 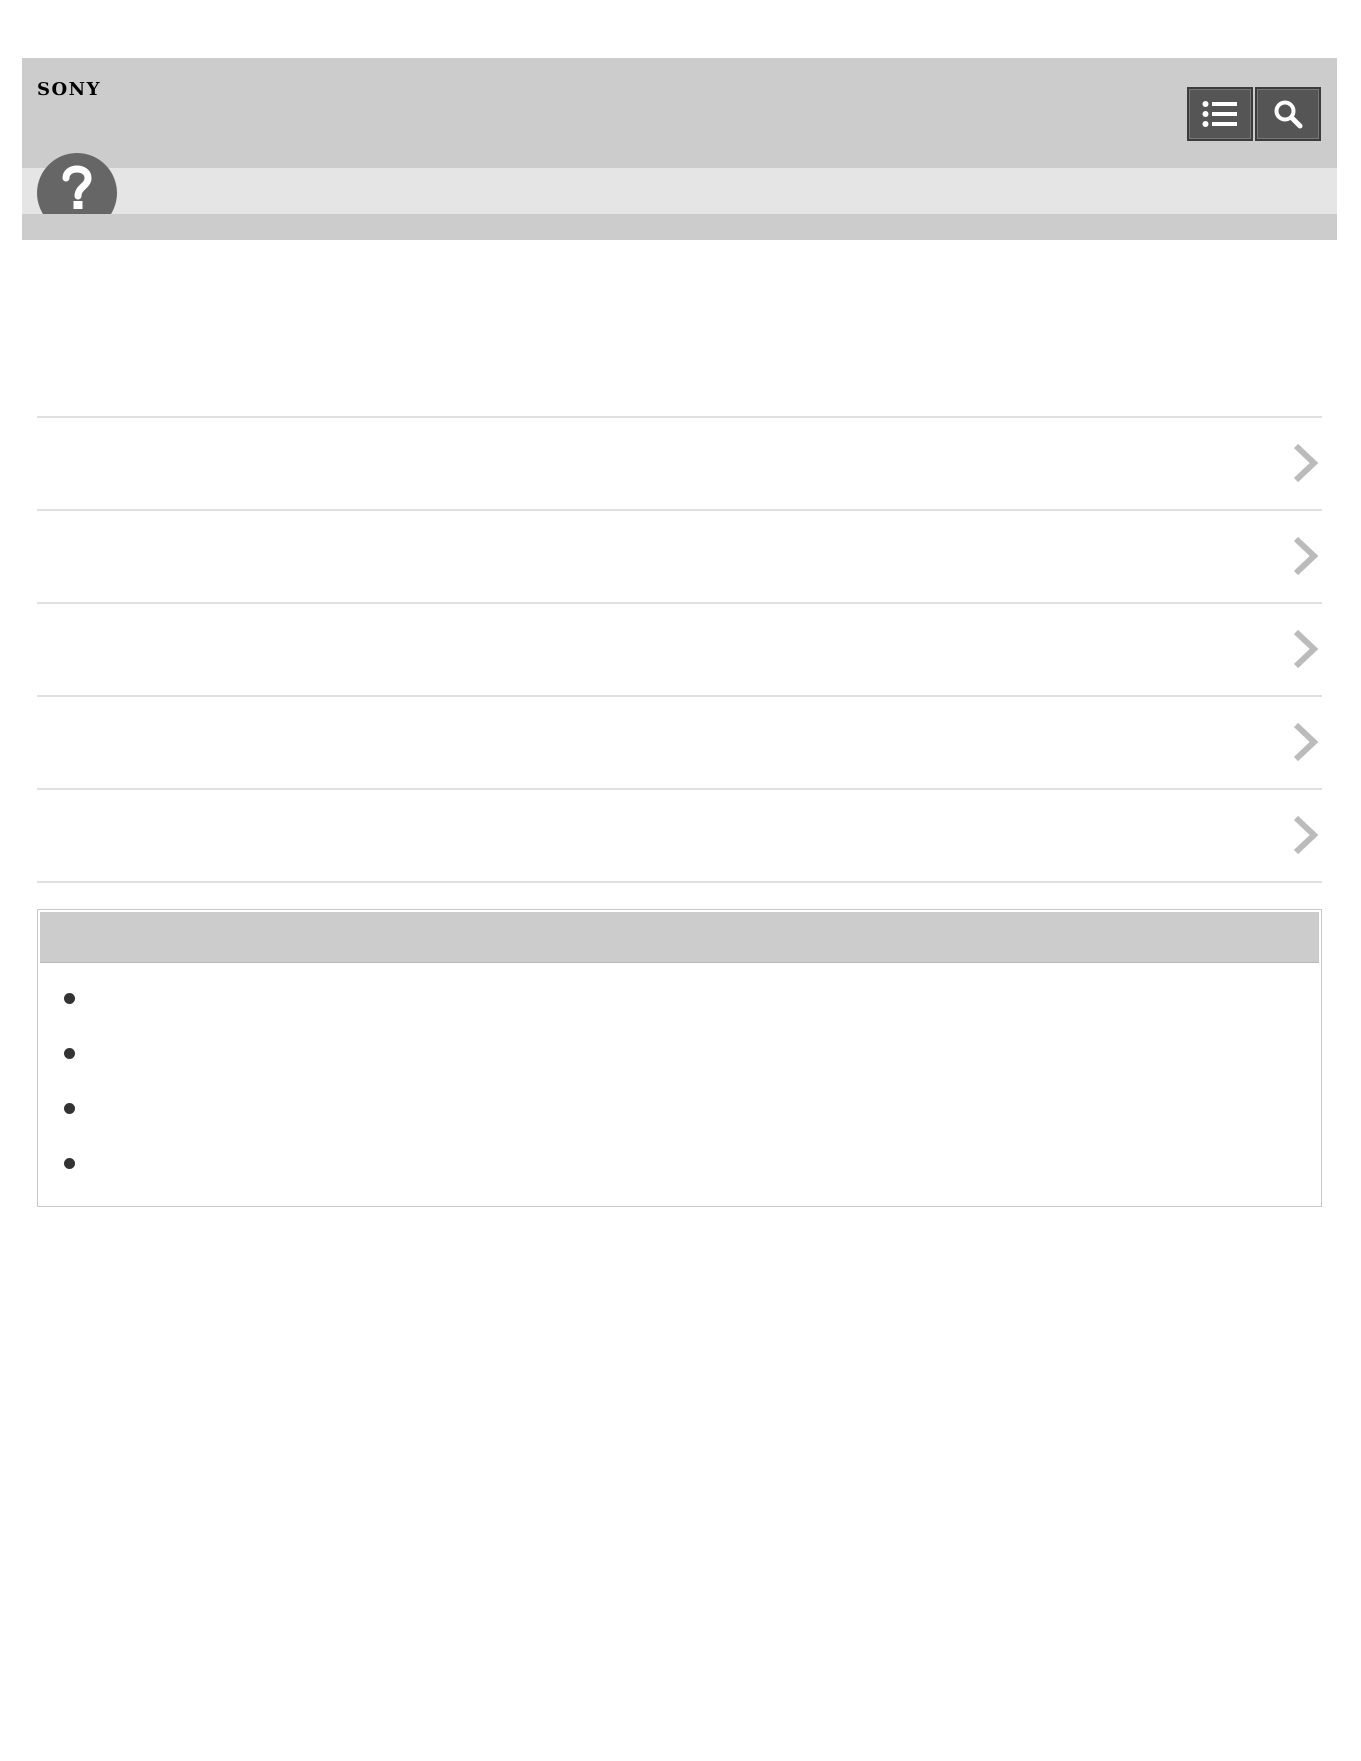 I want to click on info-box-header, so click(x=679, y=937).